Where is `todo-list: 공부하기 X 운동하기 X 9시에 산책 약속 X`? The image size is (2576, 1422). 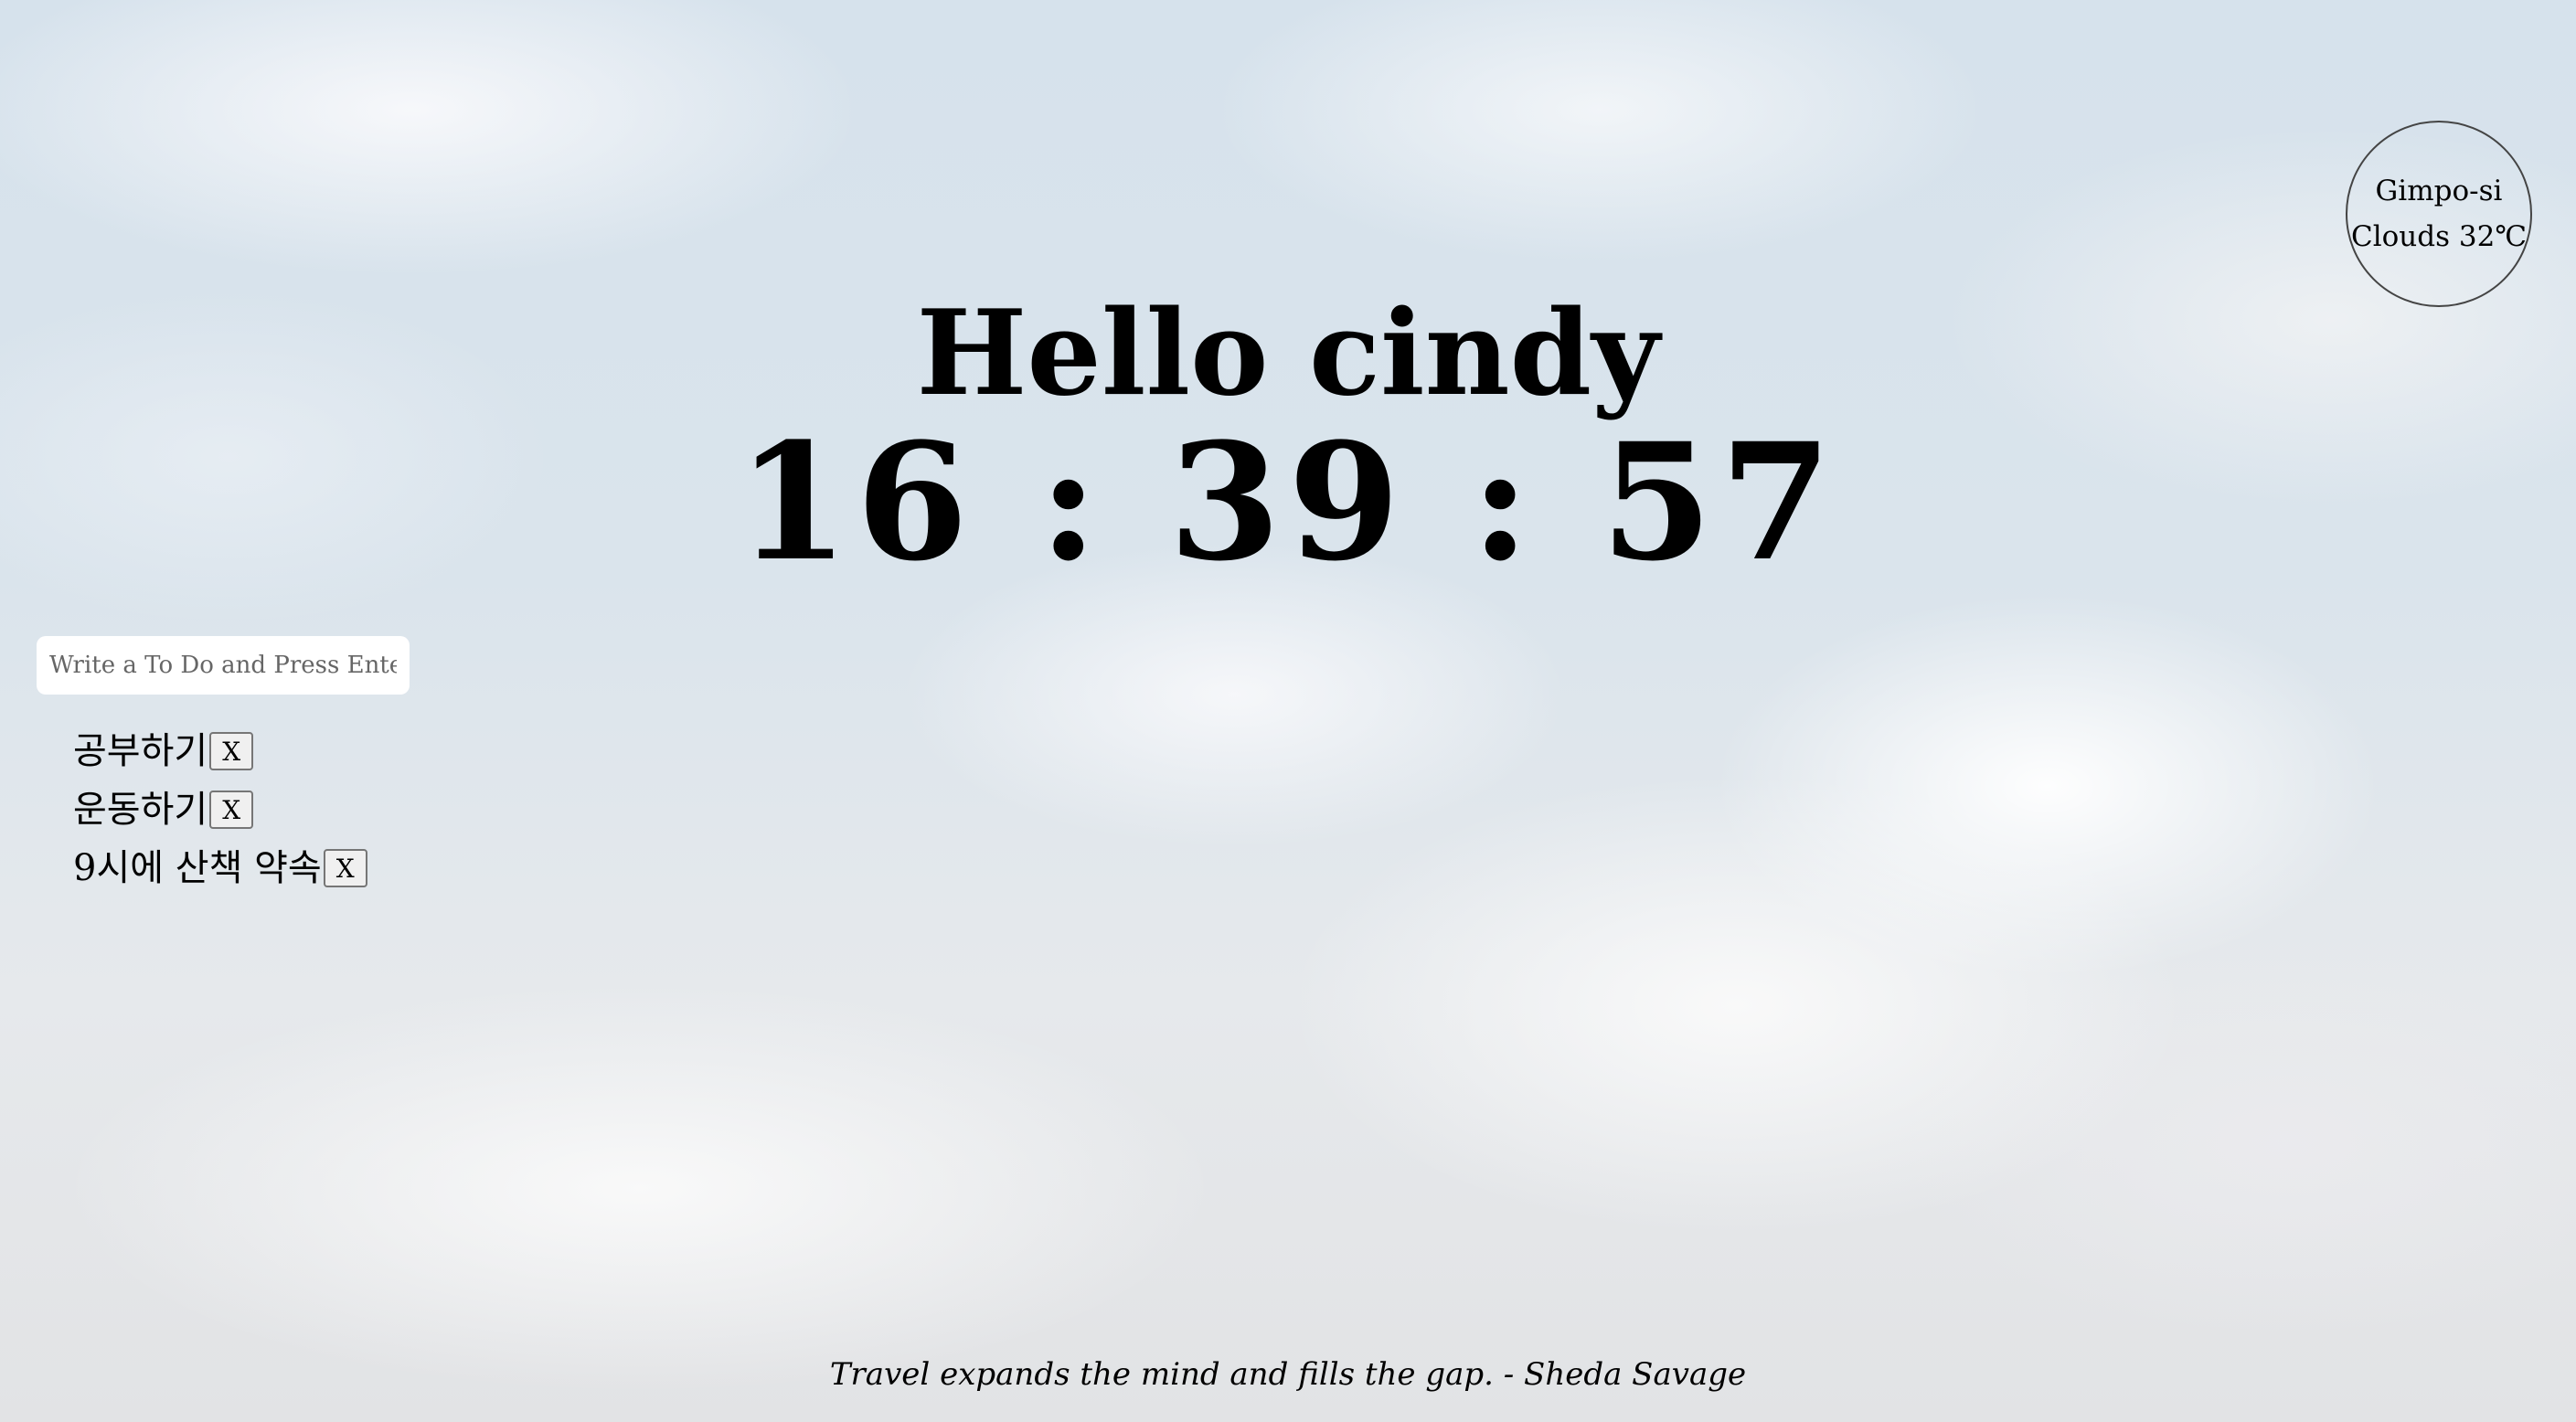 todo-list: 공부하기 X 운동하기 X 9시에 산책 약속 X is located at coordinates (220, 806).